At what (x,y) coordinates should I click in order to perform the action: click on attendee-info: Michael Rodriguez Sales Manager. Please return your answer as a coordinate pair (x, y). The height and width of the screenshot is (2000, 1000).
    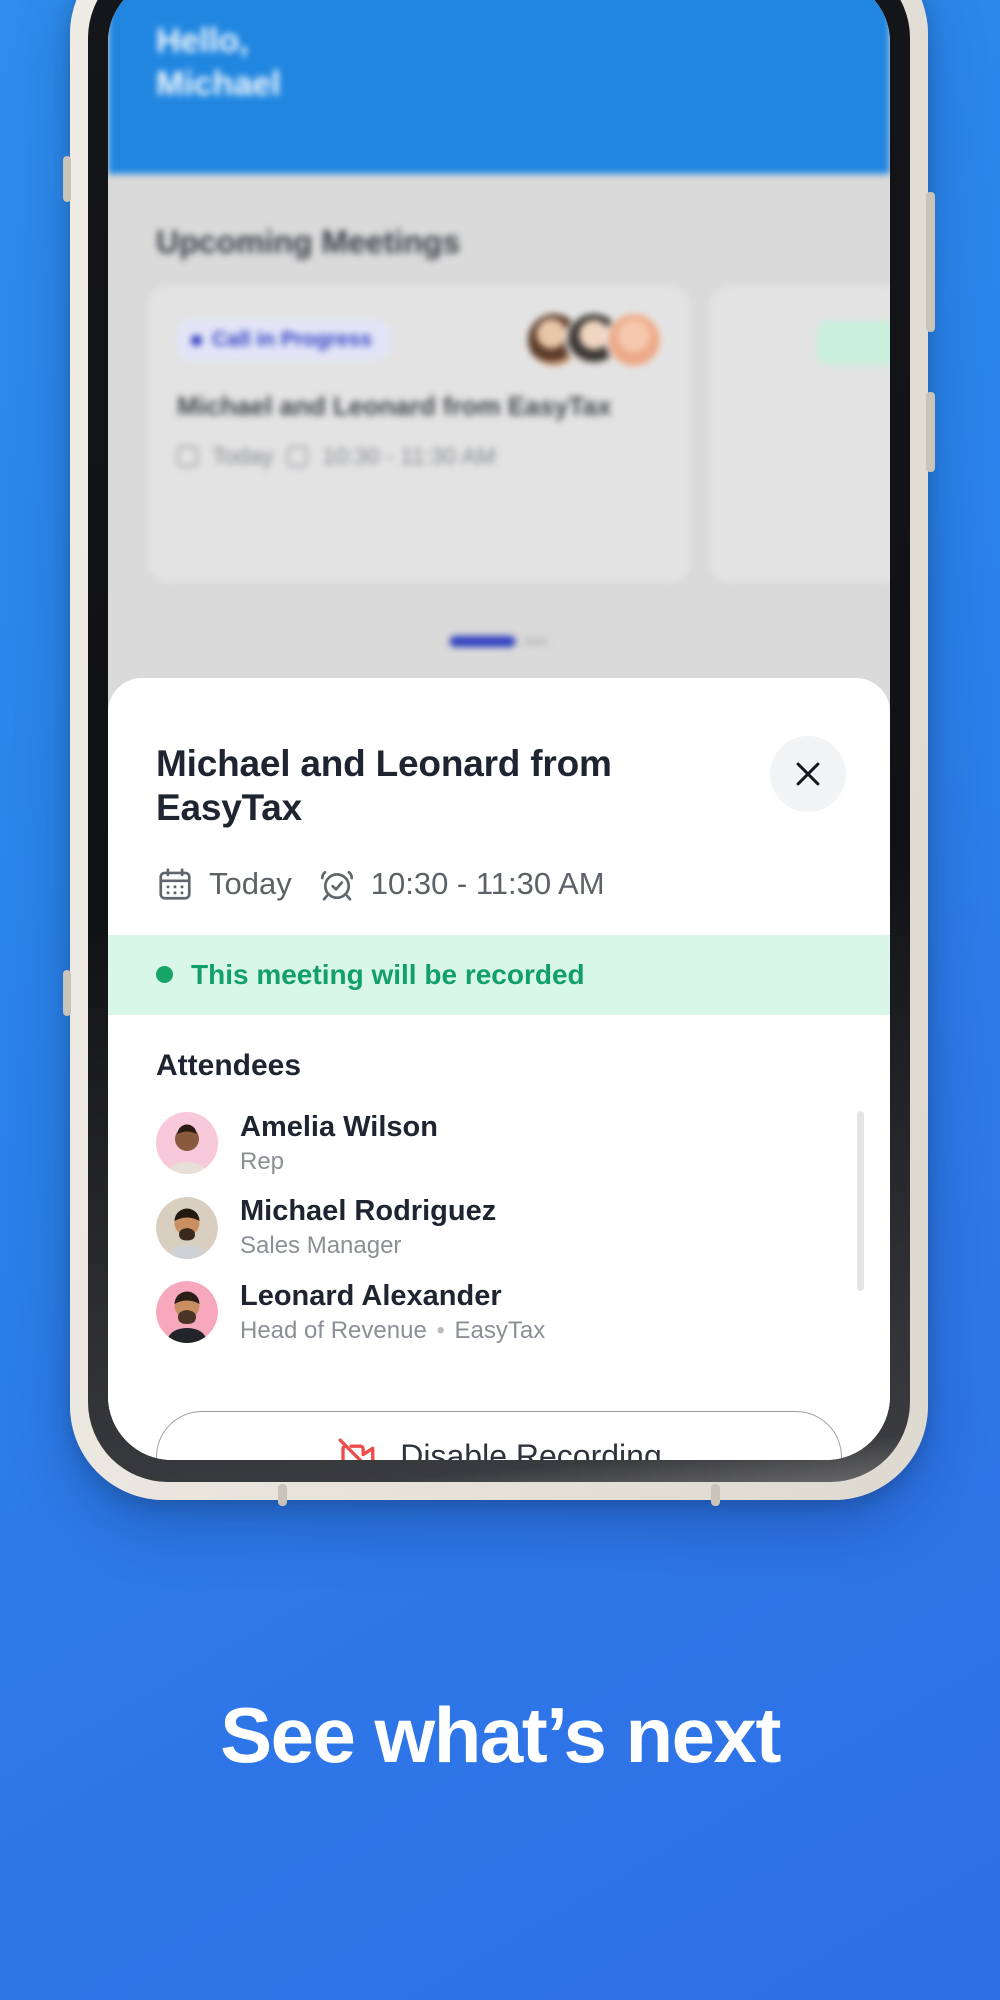
    Looking at the image, I should click on (368, 1227).